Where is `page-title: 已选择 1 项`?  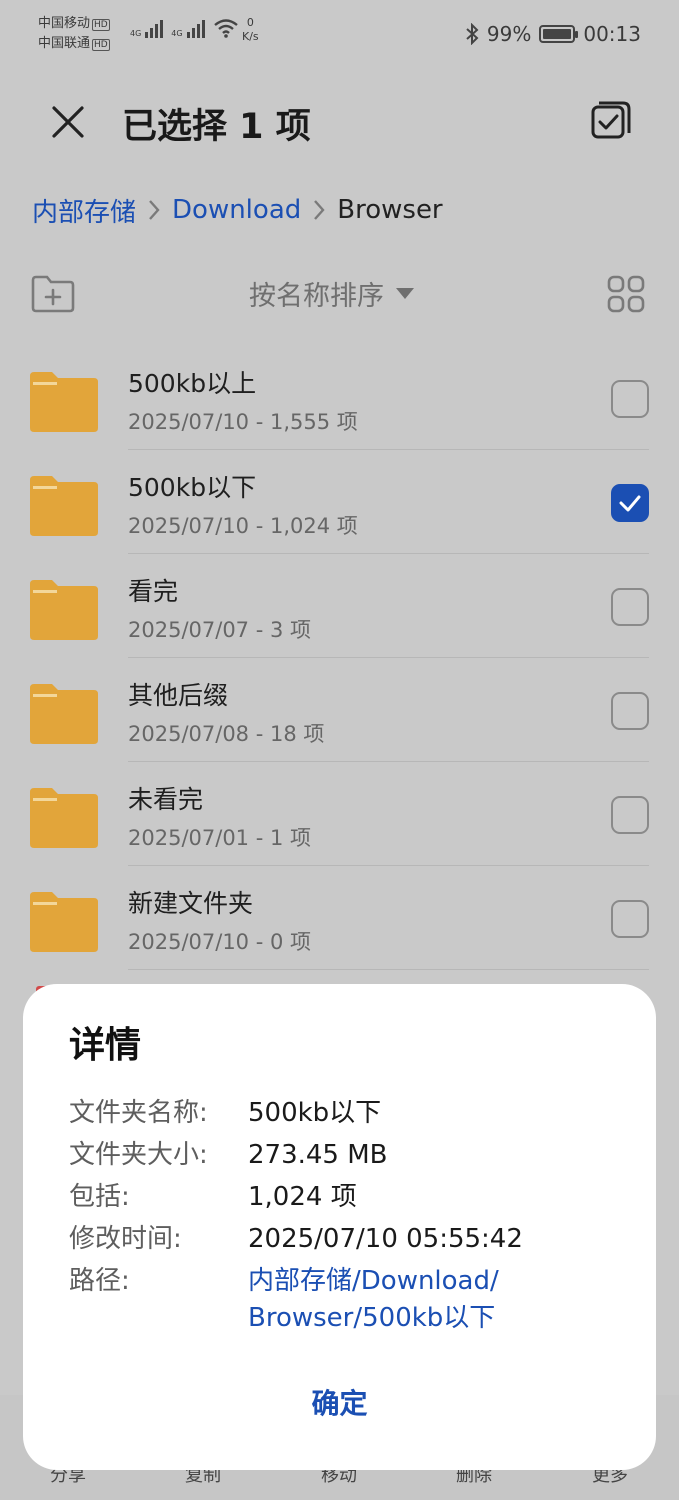
page-title: 已选择 1 项 is located at coordinates (216, 127).